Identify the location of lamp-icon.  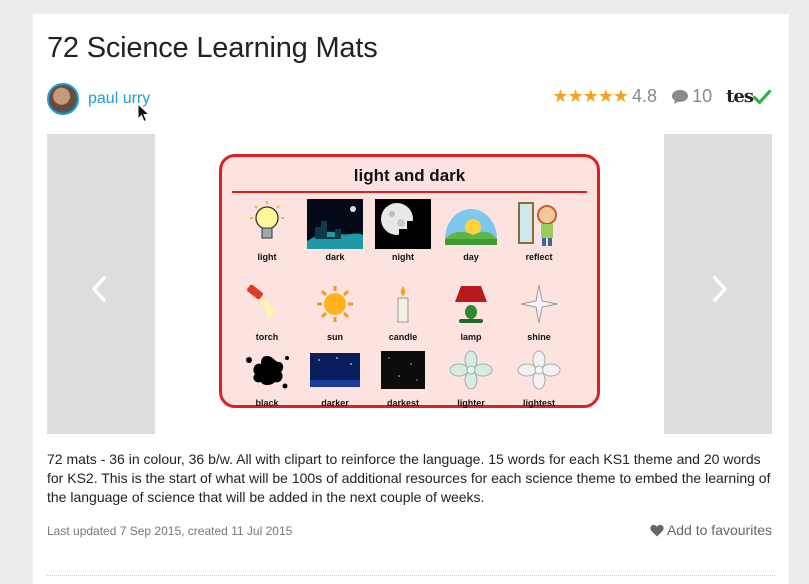
(471, 304).